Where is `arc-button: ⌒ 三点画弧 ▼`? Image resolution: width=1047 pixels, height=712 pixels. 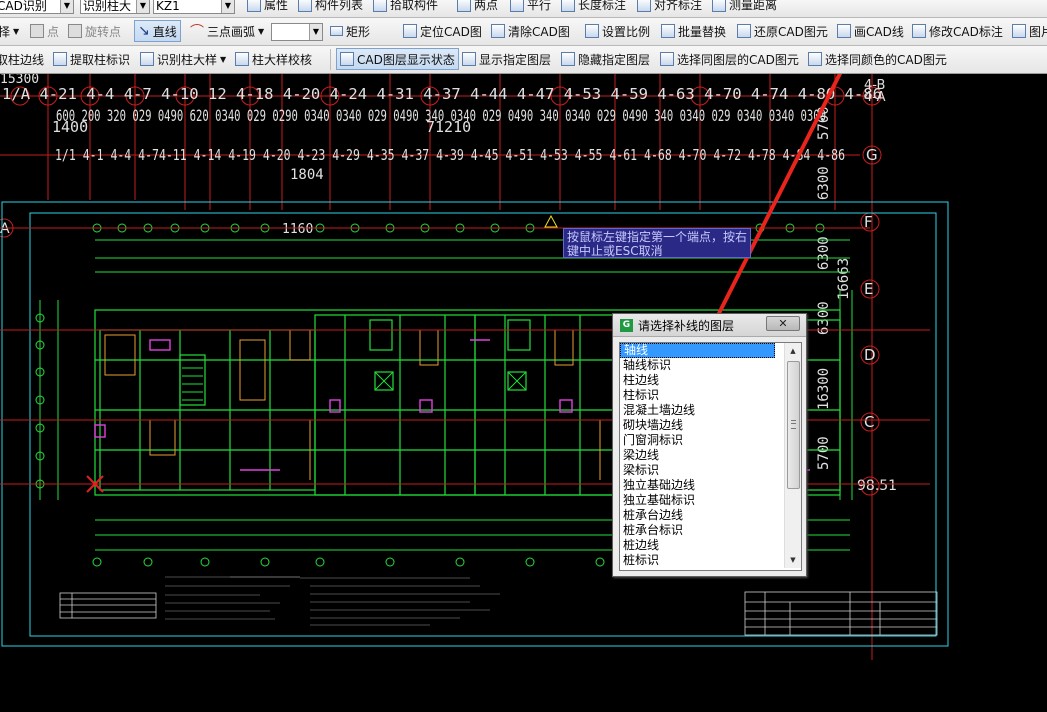
arc-button: ⌒ 三点画弧 ▼ is located at coordinates (227, 31).